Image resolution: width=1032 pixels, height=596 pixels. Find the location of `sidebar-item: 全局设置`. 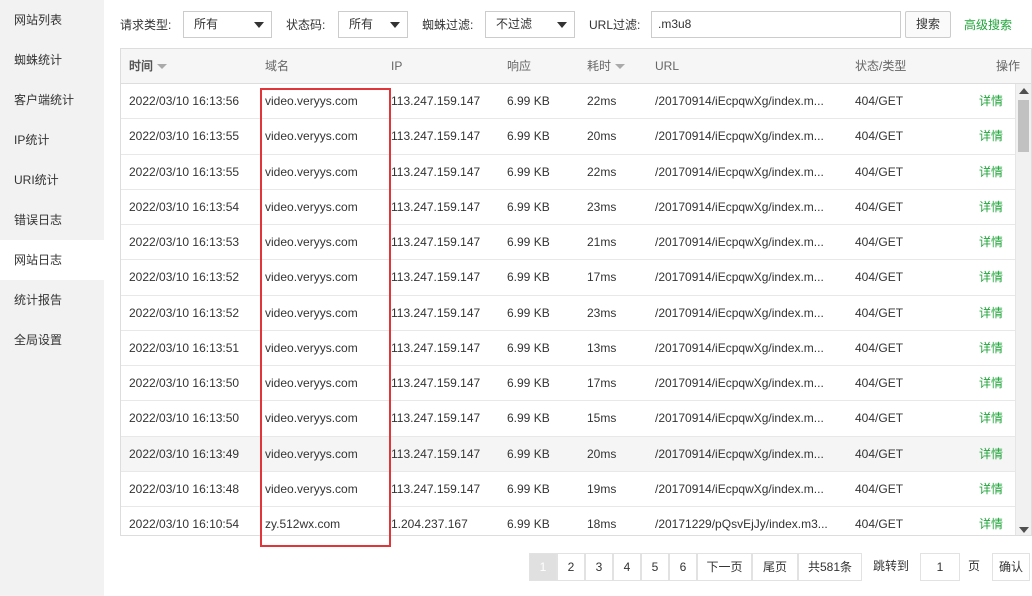

sidebar-item: 全局设置 is located at coordinates (52, 340).